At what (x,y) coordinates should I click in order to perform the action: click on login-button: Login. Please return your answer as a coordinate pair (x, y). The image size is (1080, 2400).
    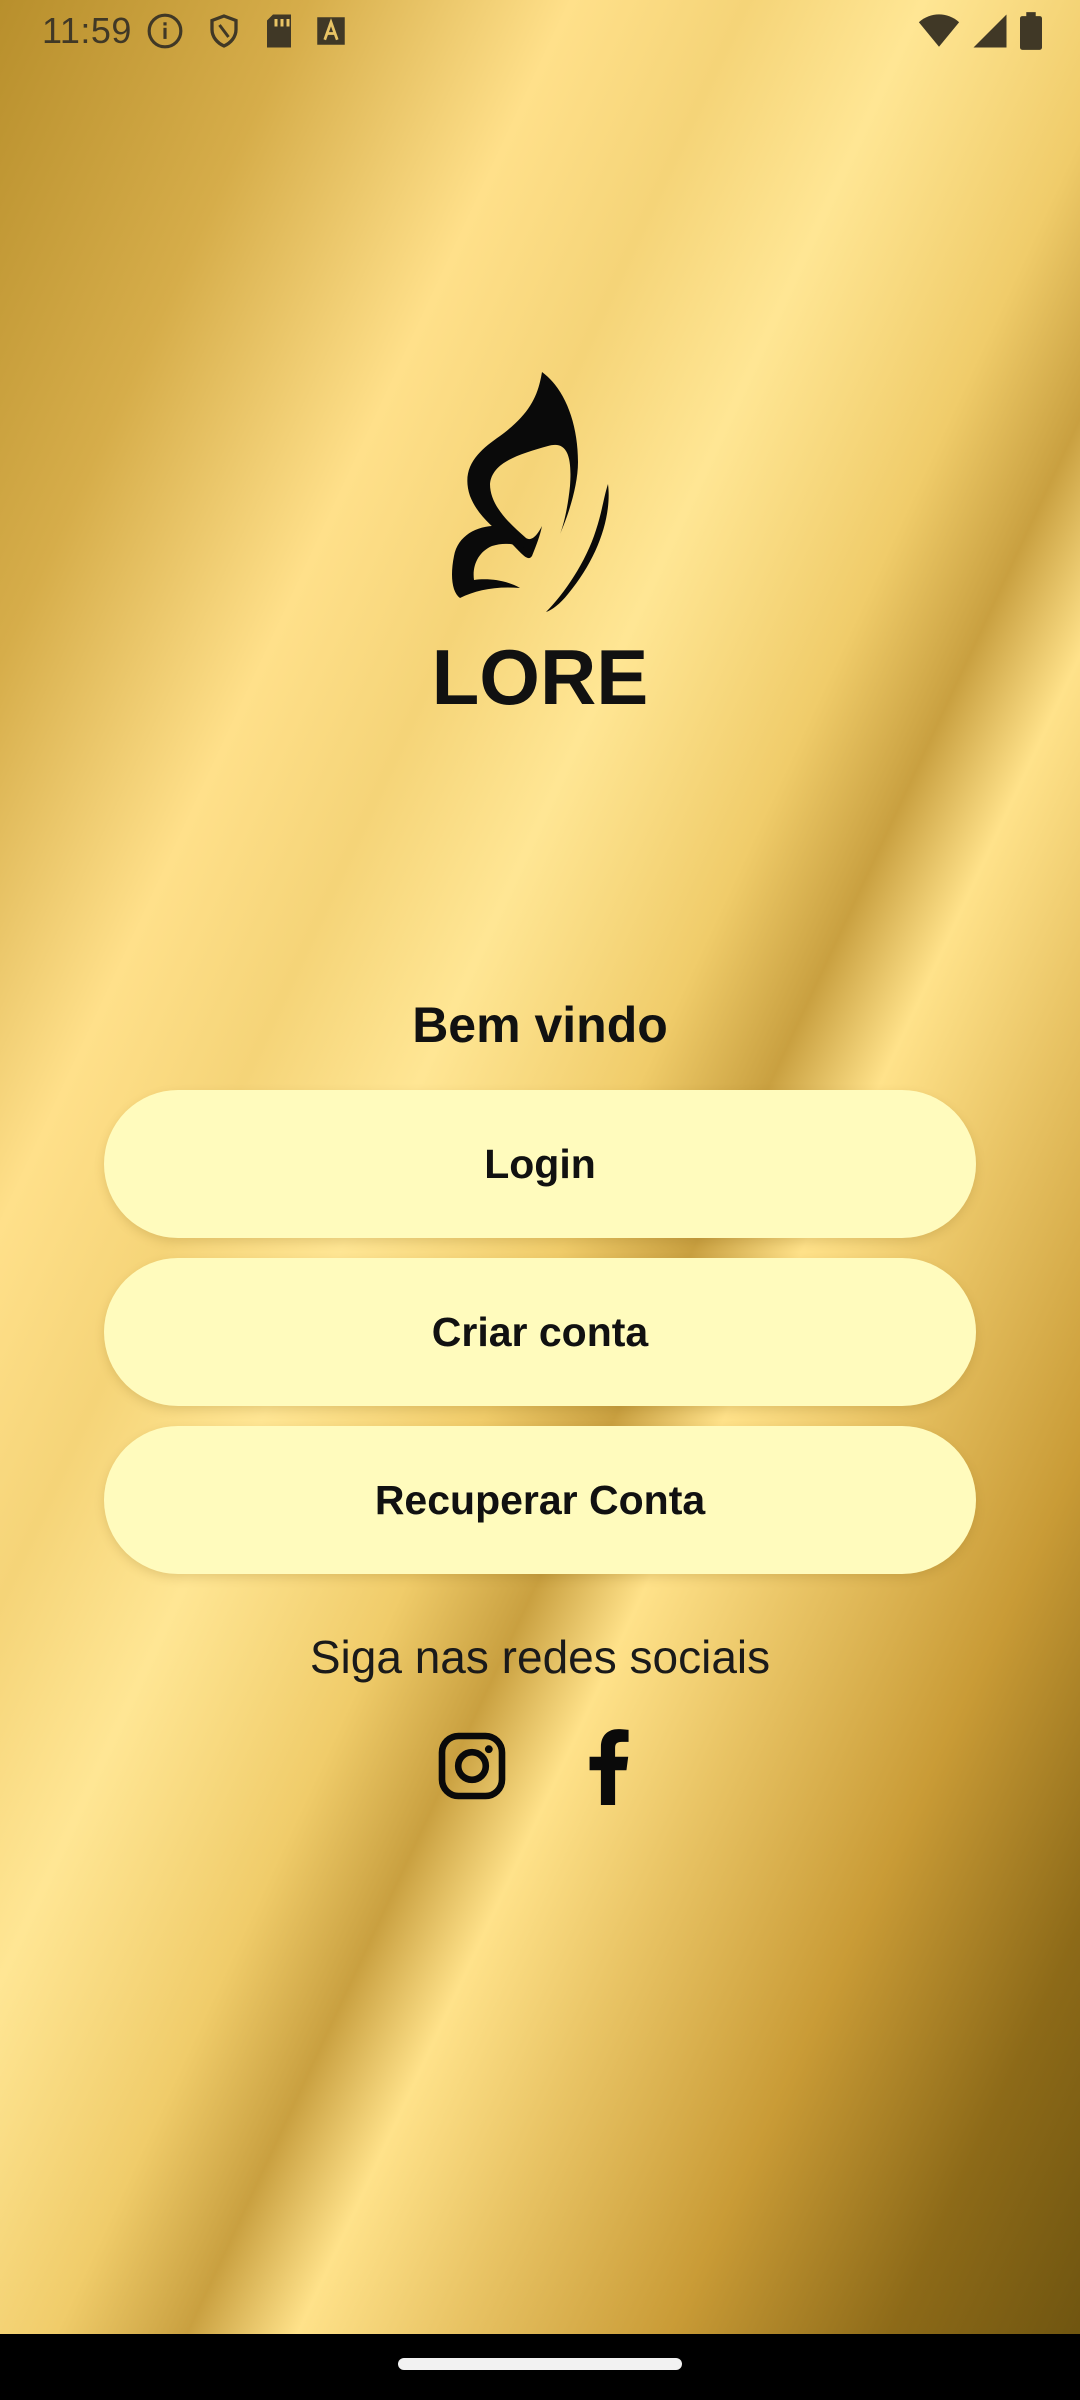
    Looking at the image, I should click on (540, 1164).